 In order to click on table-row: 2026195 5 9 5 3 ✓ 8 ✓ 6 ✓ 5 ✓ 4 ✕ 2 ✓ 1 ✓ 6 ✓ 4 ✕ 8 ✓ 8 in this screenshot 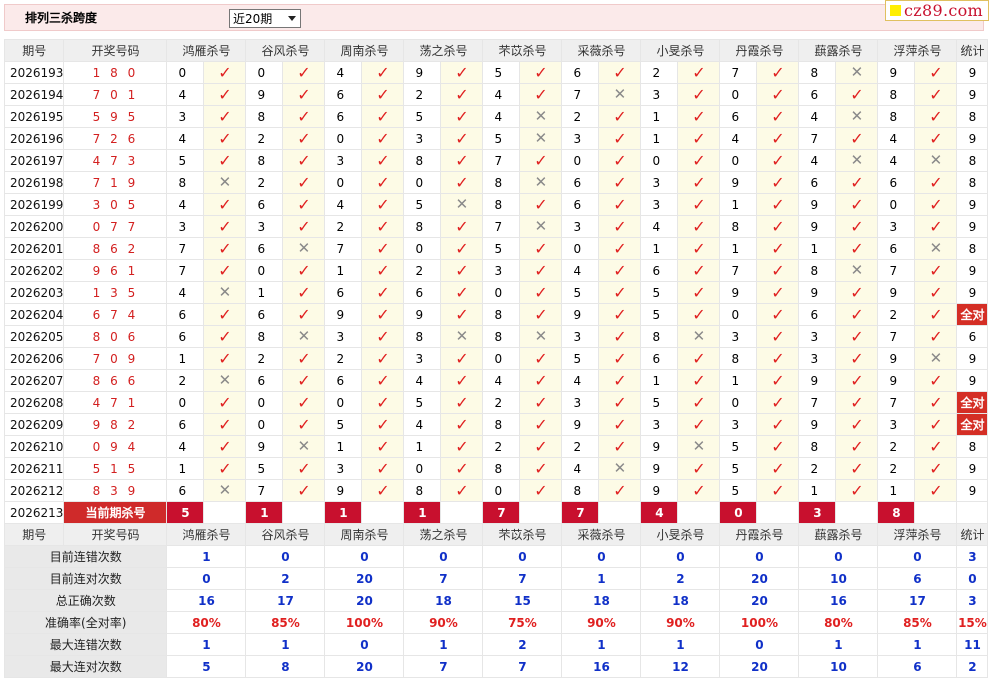, I will do `click(496, 116)`.